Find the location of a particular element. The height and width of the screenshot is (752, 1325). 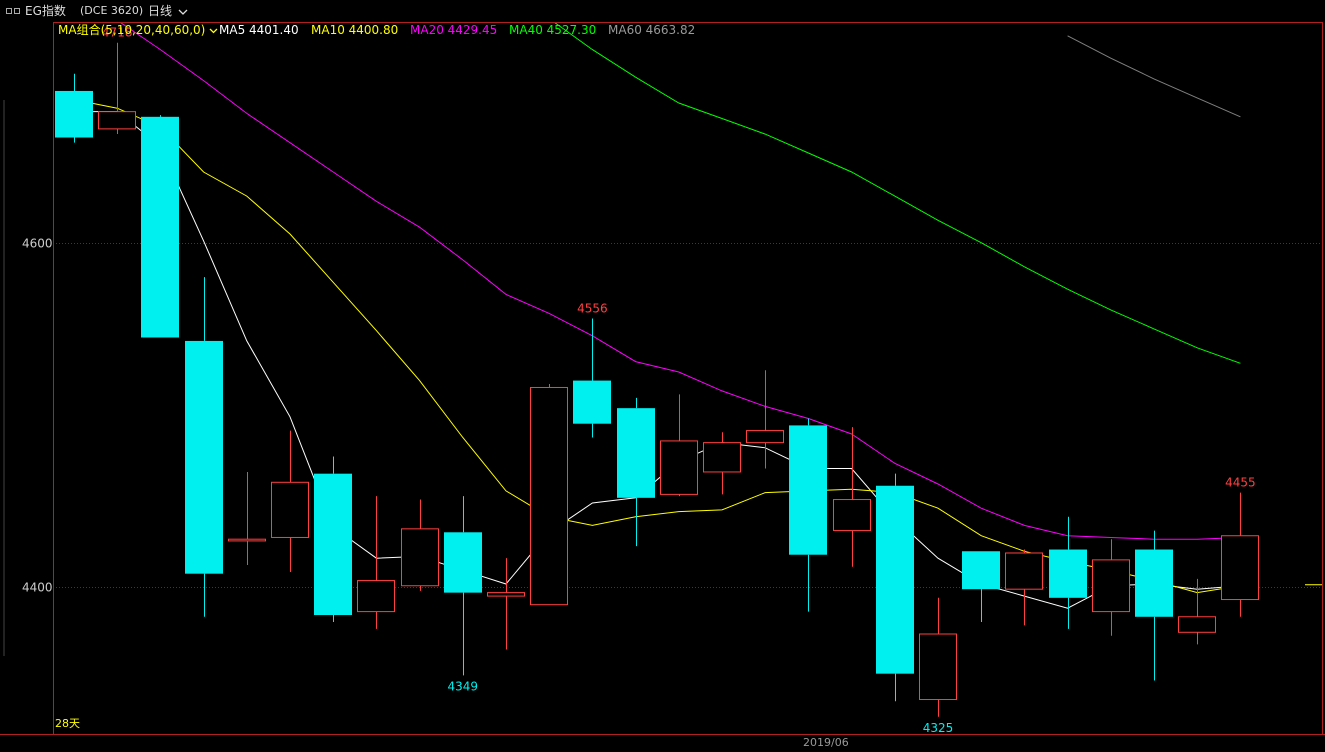

ma-line-ma60 is located at coordinates (1154, 76).